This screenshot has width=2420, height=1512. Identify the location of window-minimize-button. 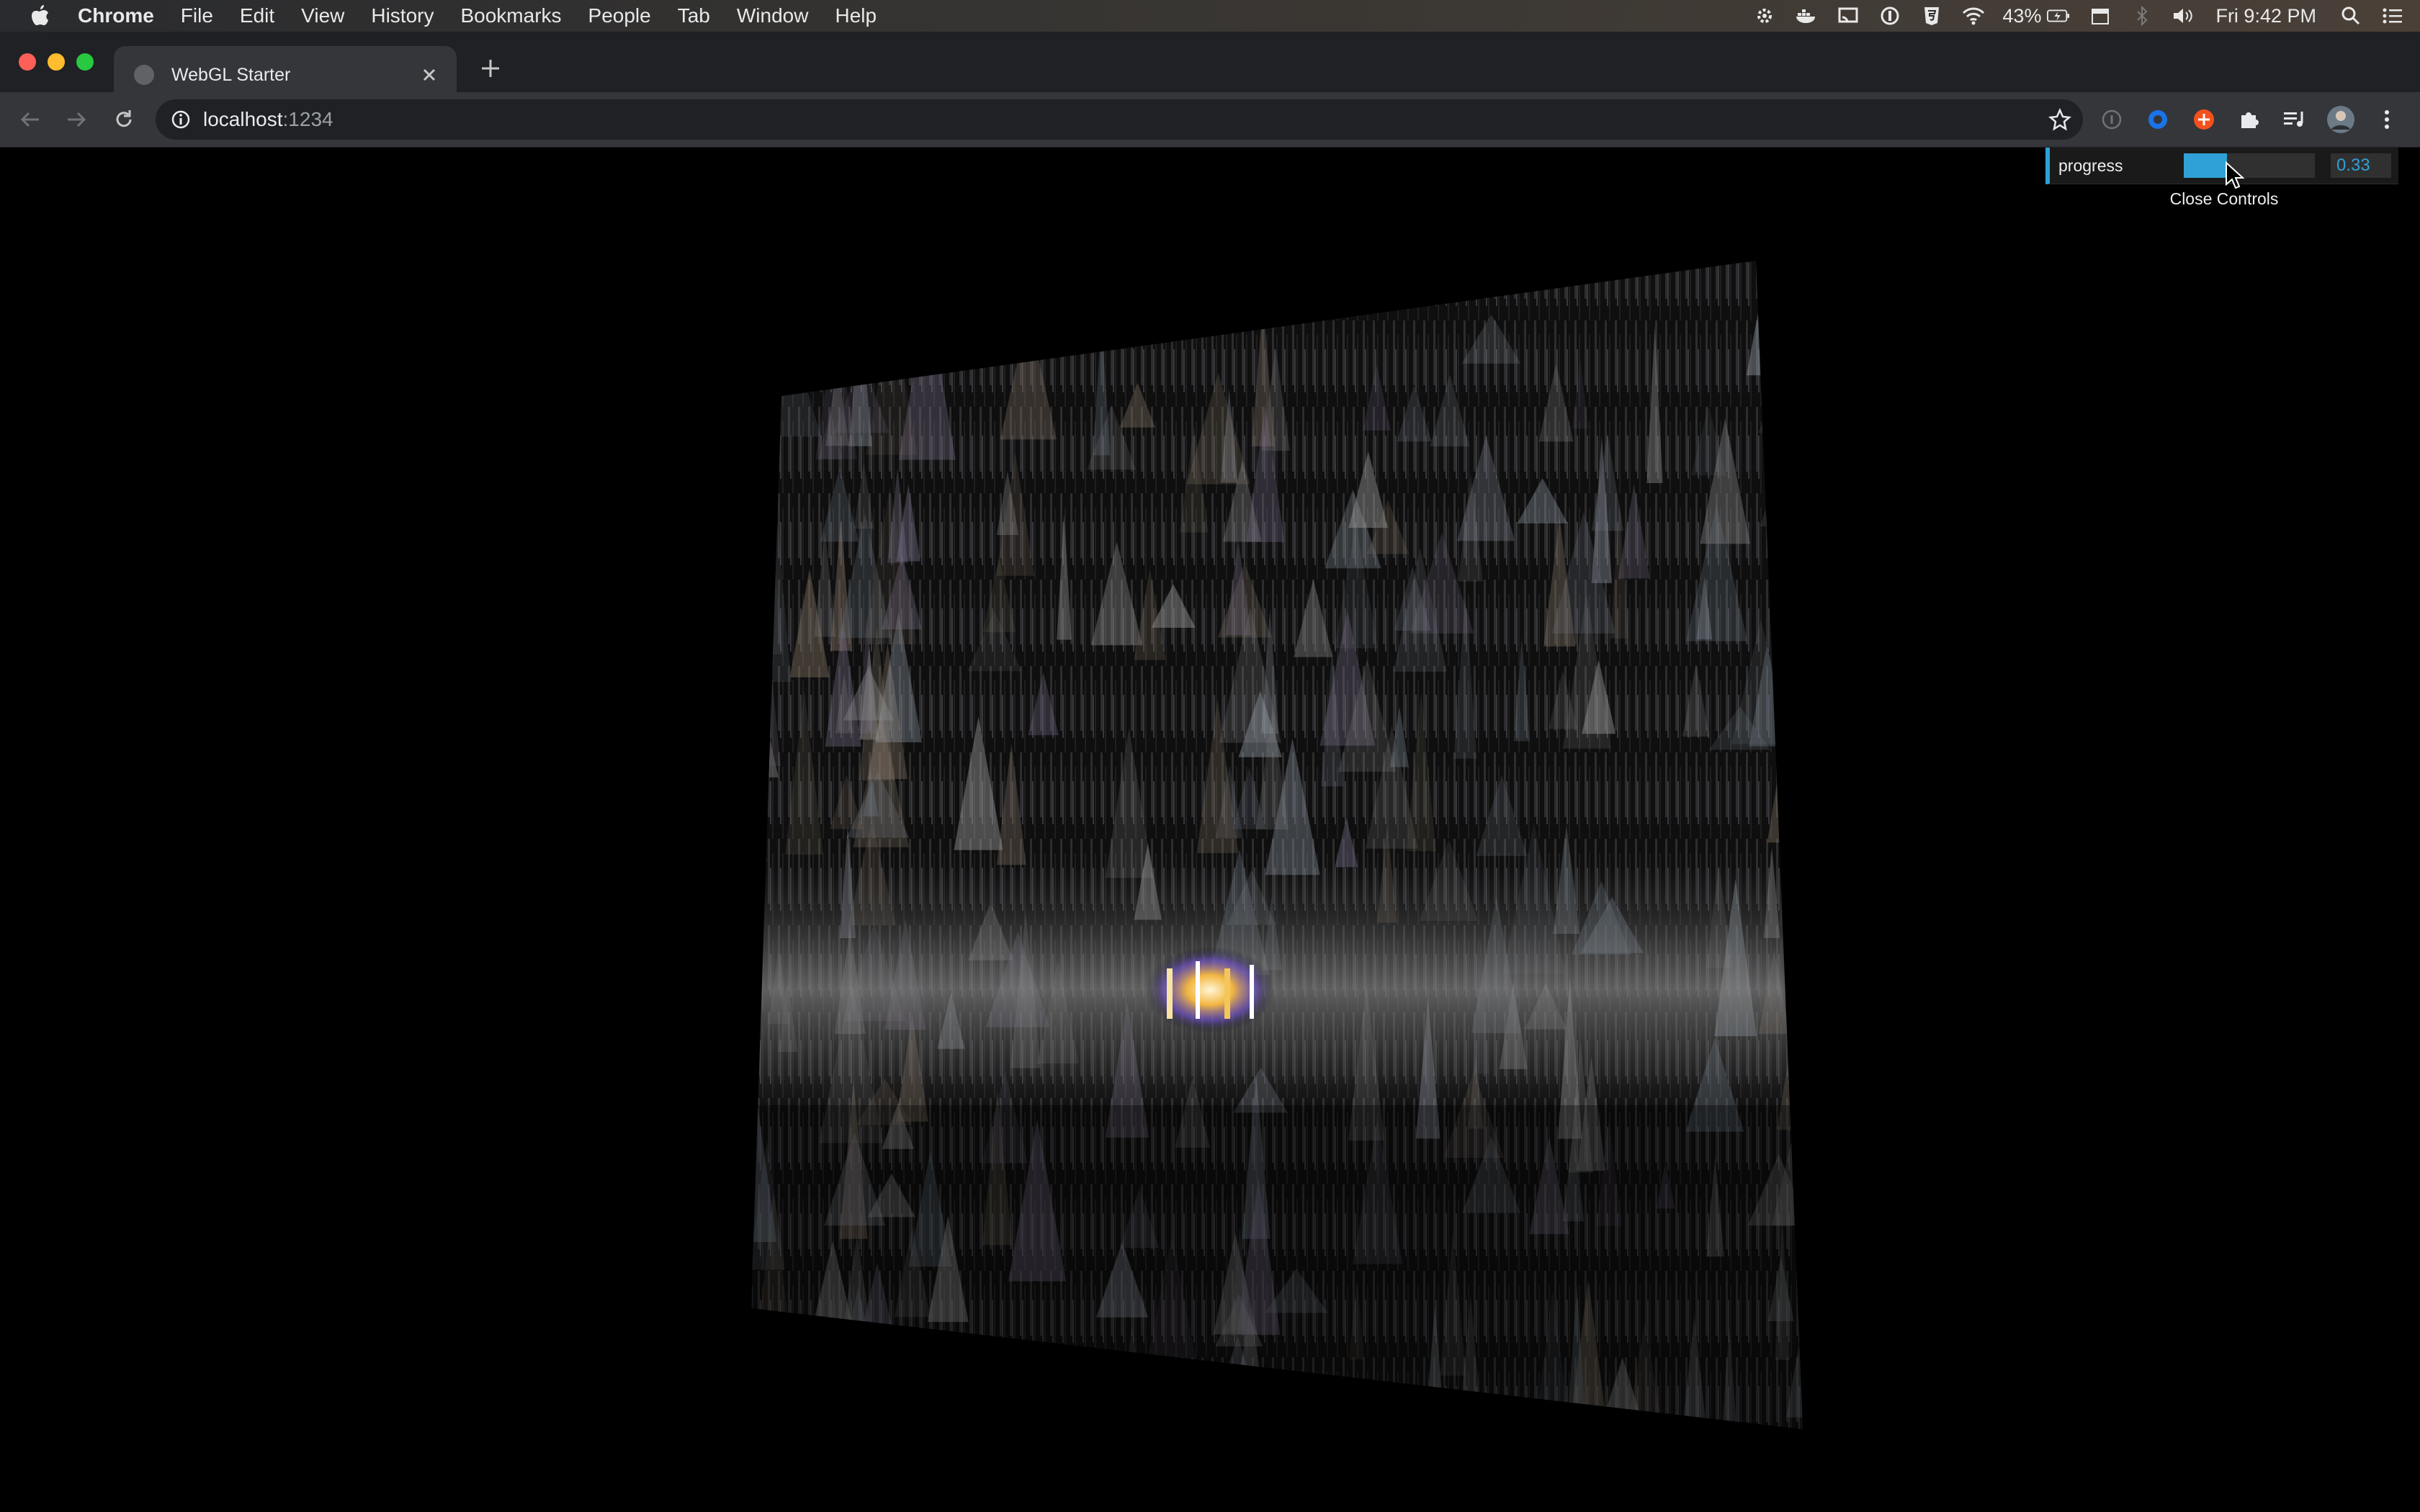
(56, 62).